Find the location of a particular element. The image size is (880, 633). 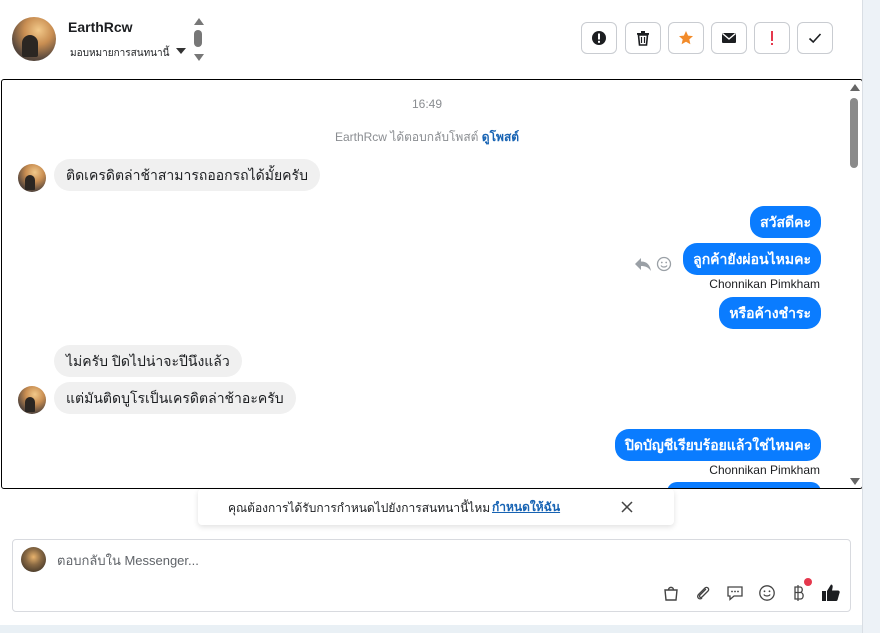

side-panel-edge is located at coordinates (871, 316).